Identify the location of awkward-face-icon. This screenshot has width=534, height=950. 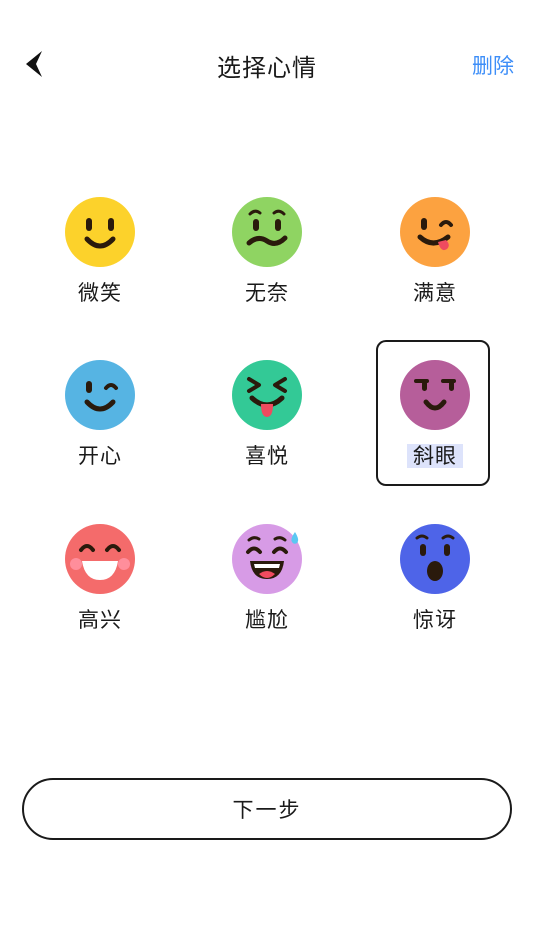
(267, 559).